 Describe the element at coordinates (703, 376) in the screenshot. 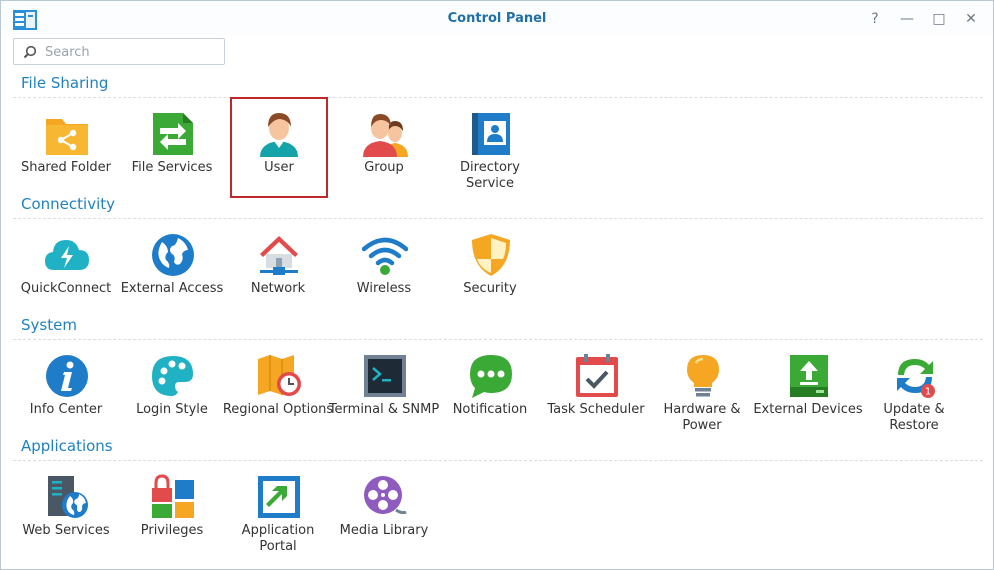

I see `hardware-power-icon` at that location.